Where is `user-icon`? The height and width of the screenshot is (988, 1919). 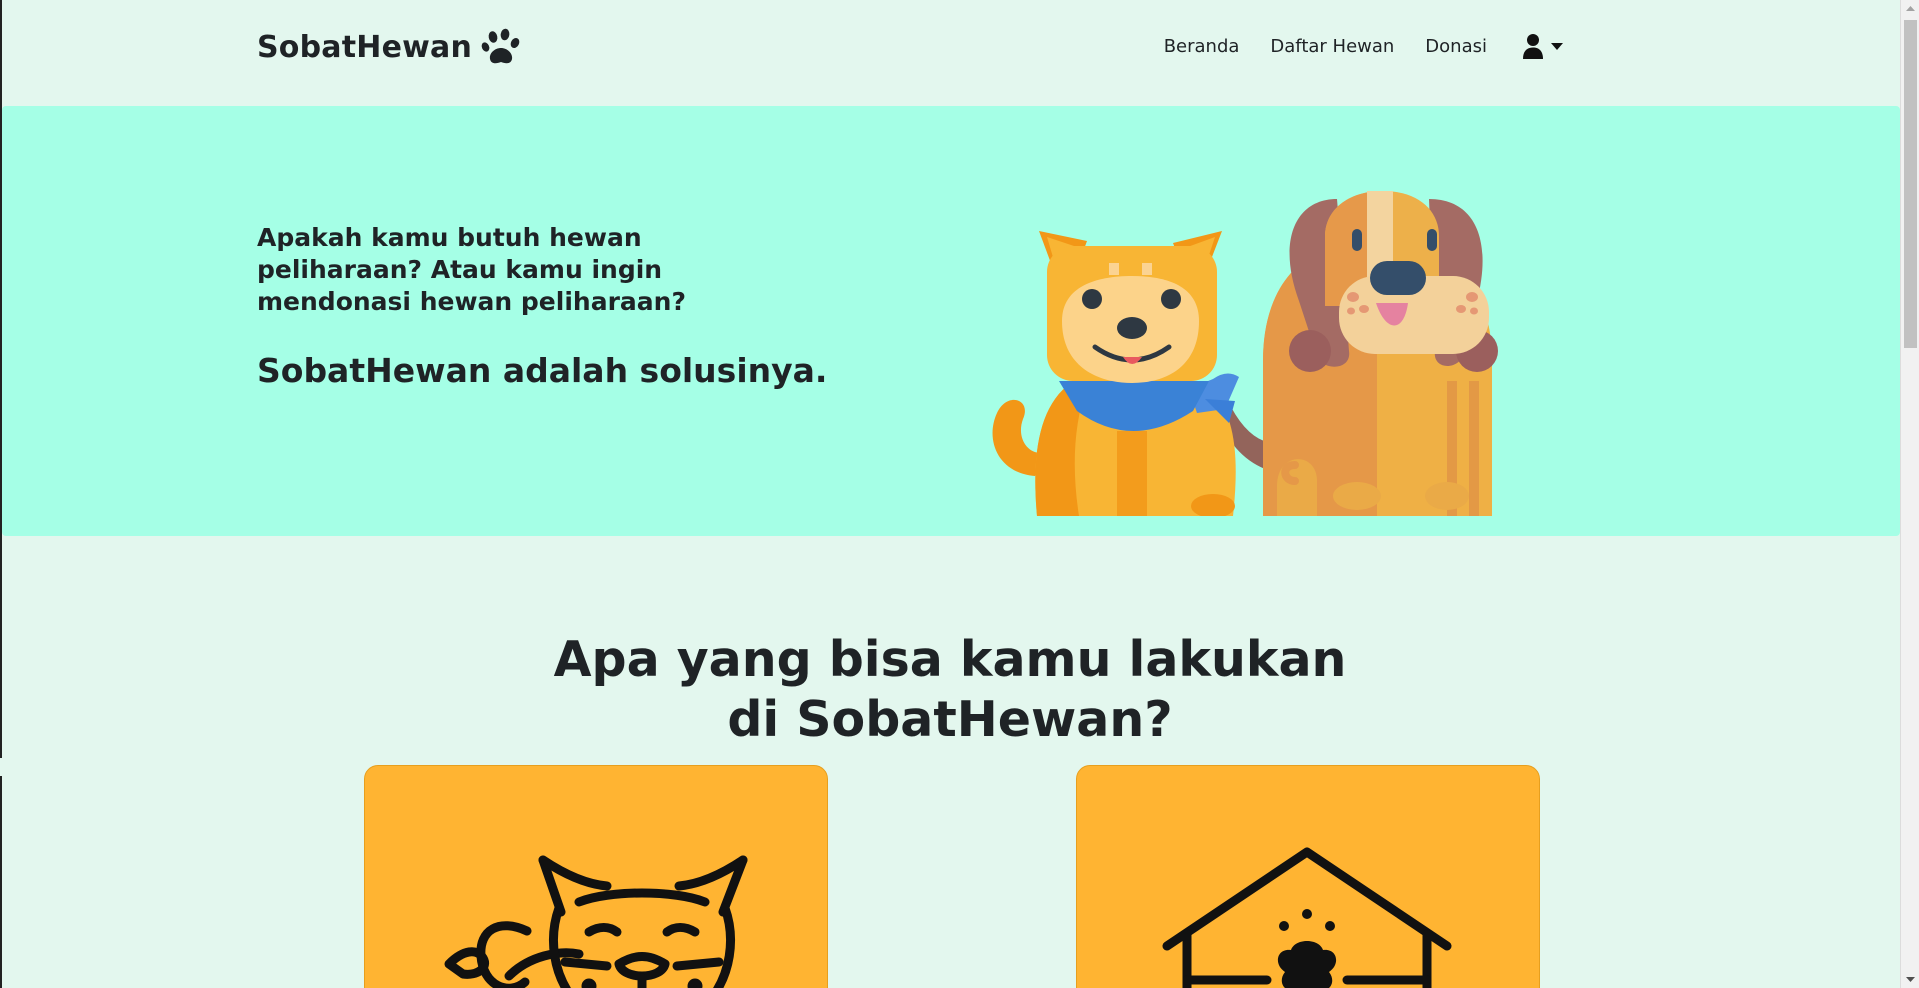
user-icon is located at coordinates (1533, 46).